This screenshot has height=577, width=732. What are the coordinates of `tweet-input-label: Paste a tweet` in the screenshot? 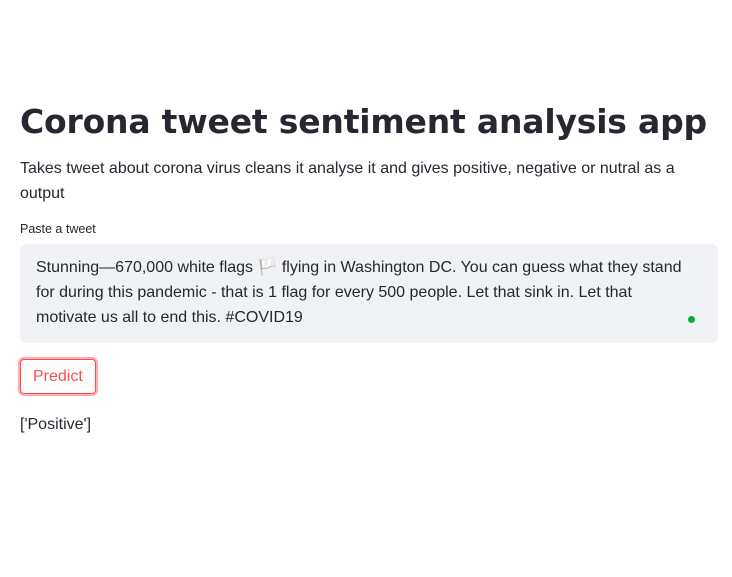 It's located at (58, 229).